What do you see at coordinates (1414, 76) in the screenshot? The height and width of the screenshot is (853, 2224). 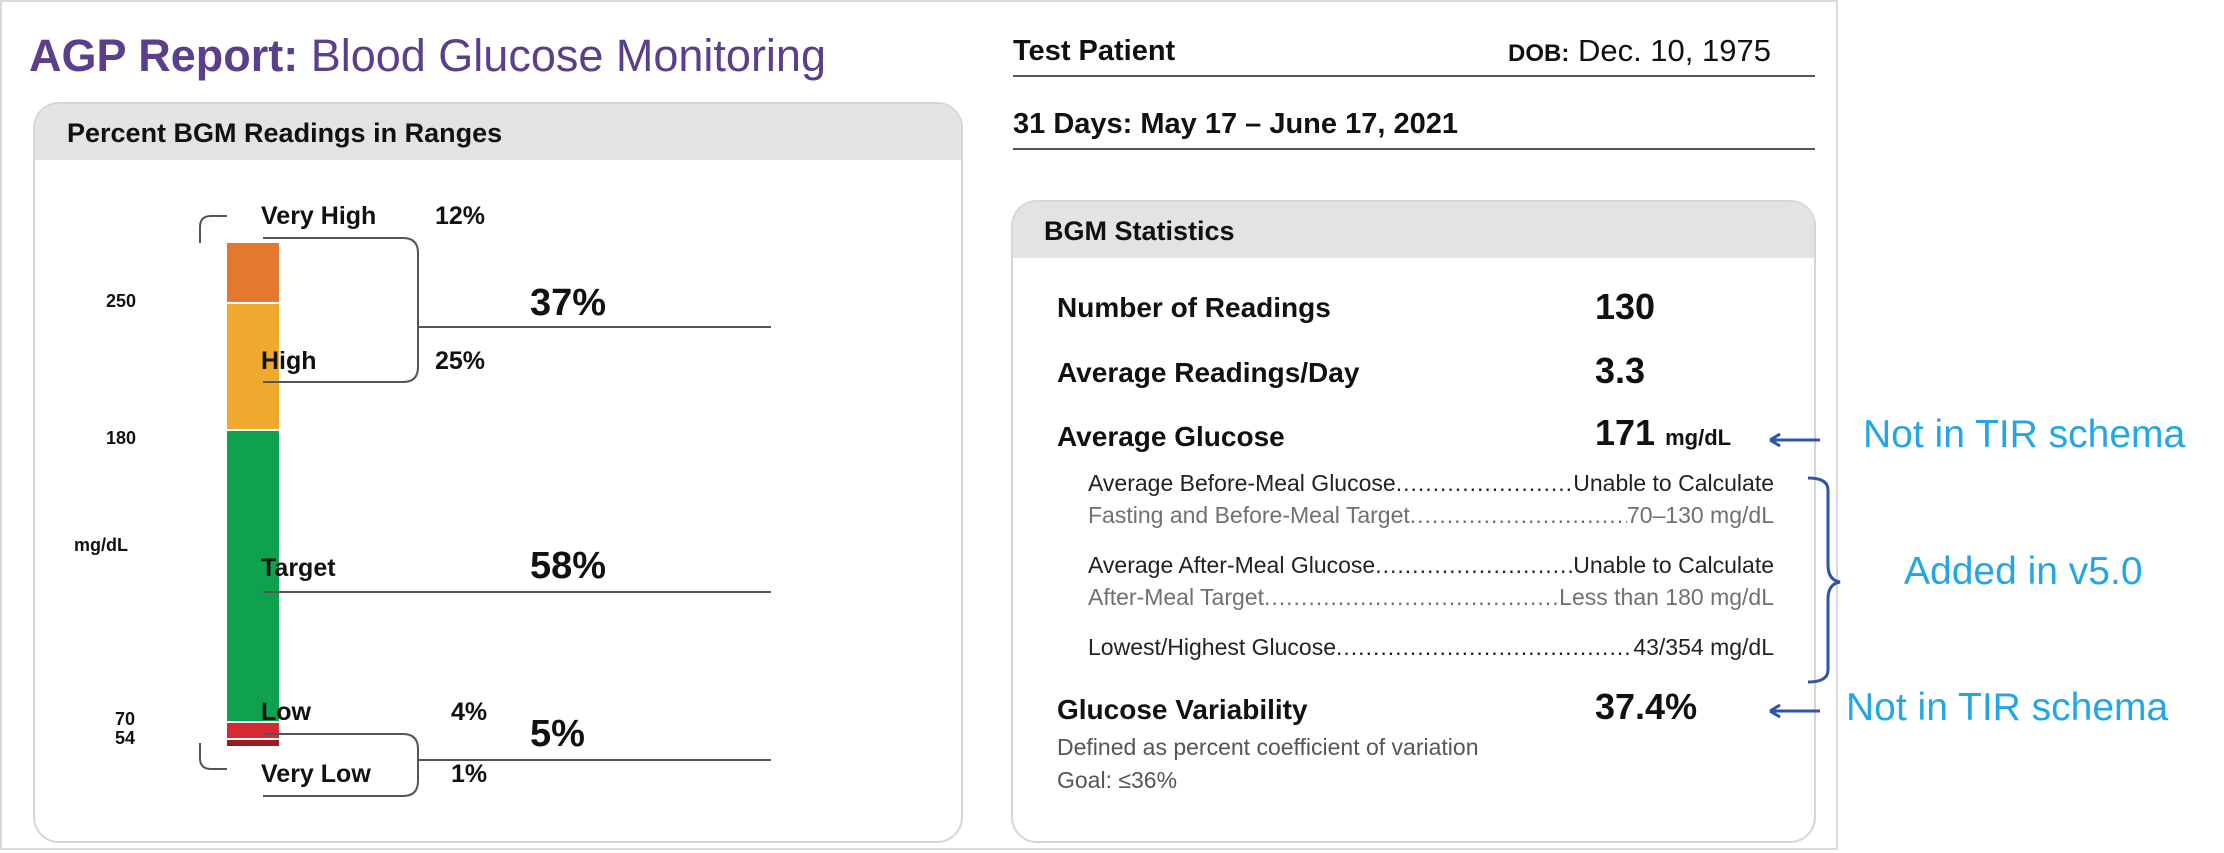 I see `patient-divider` at bounding box center [1414, 76].